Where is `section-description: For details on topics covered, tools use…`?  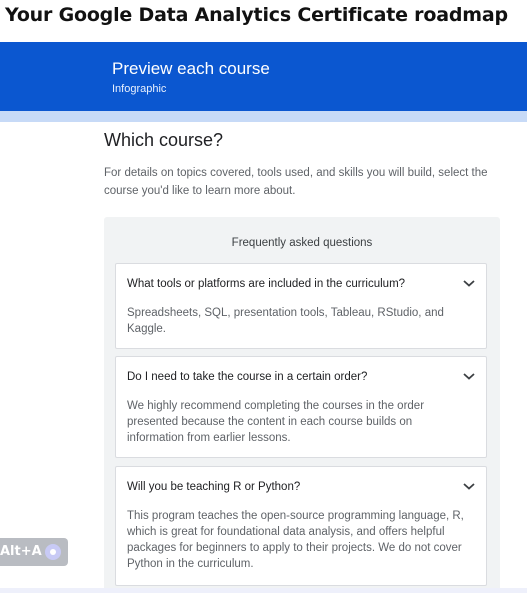
section-description: For details on topics covered, tools use… is located at coordinates (296, 182).